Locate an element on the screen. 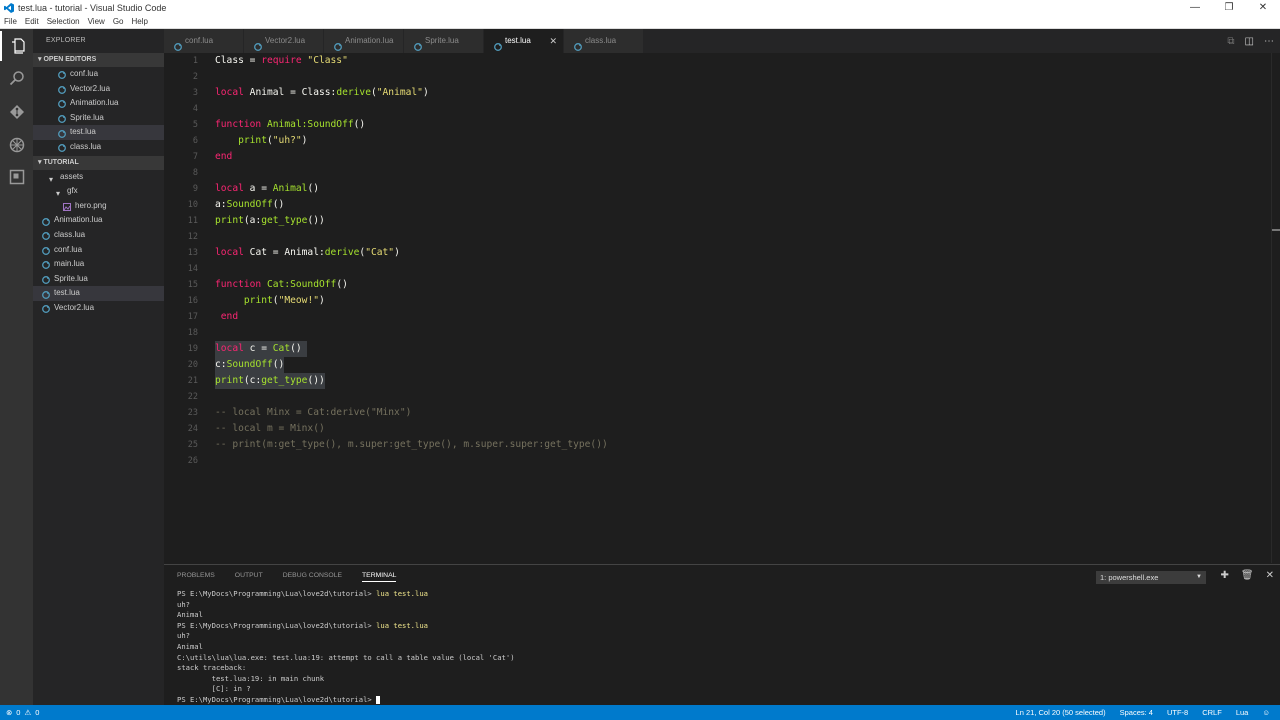 This screenshot has height=720, width=1280. restore-button: ❐ is located at coordinates (1229, 7).